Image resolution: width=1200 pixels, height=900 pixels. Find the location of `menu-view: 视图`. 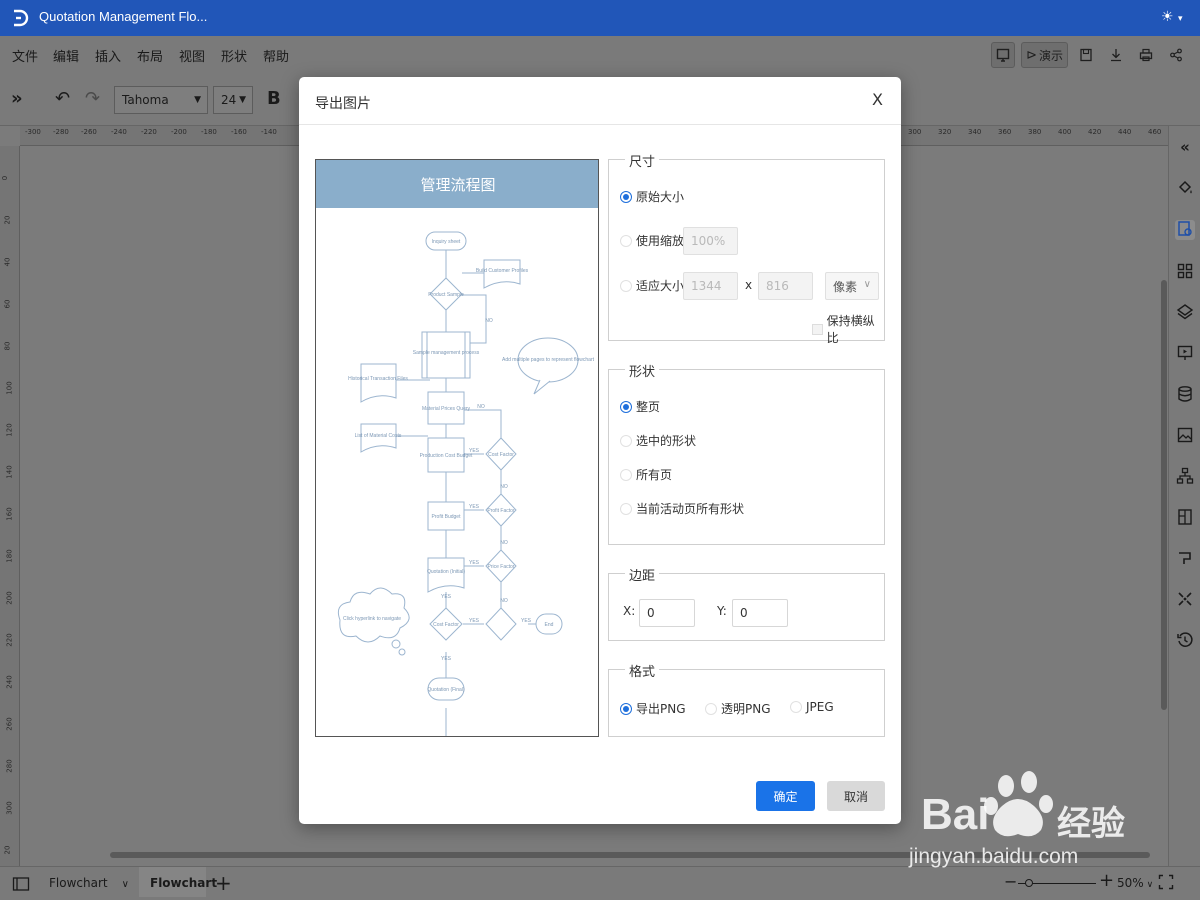

menu-view: 视图 is located at coordinates (192, 55).